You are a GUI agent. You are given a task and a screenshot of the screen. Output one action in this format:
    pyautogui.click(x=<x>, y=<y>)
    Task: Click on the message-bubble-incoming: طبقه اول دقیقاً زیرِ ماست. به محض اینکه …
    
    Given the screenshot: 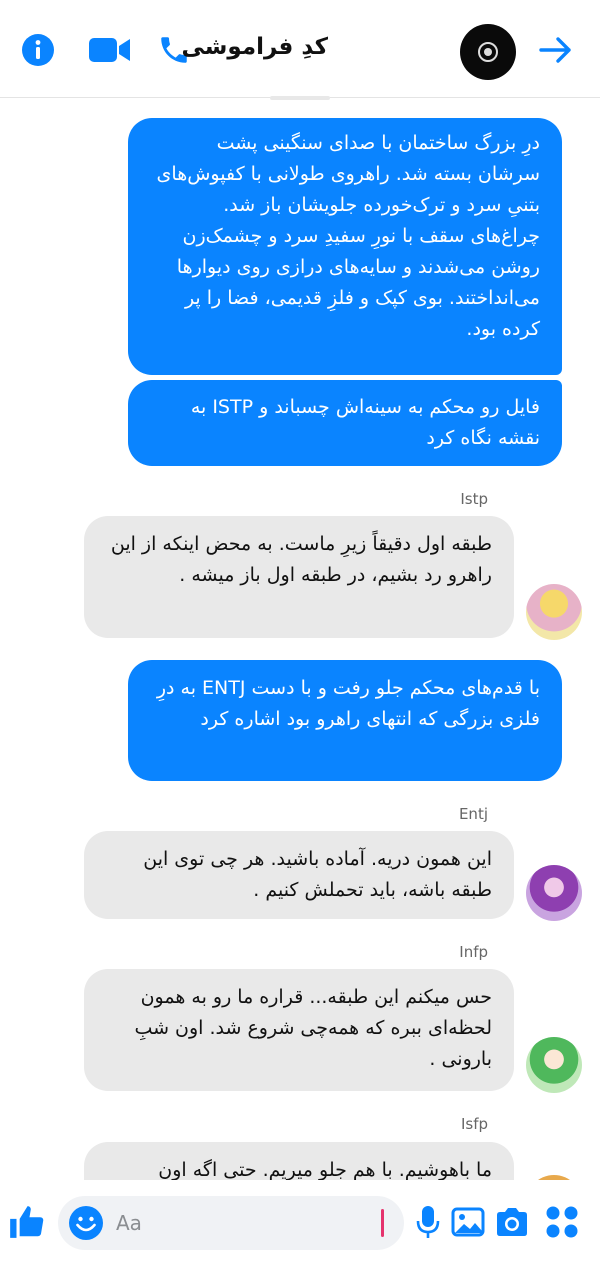 What is the action you would take?
    pyautogui.click(x=299, y=577)
    